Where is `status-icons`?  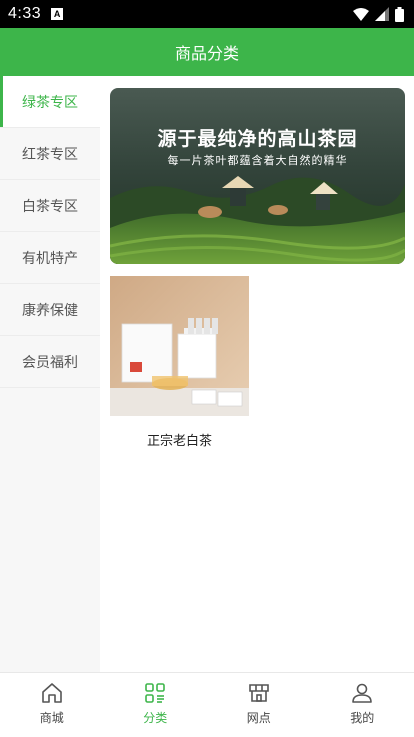
status-icons is located at coordinates (378, 14).